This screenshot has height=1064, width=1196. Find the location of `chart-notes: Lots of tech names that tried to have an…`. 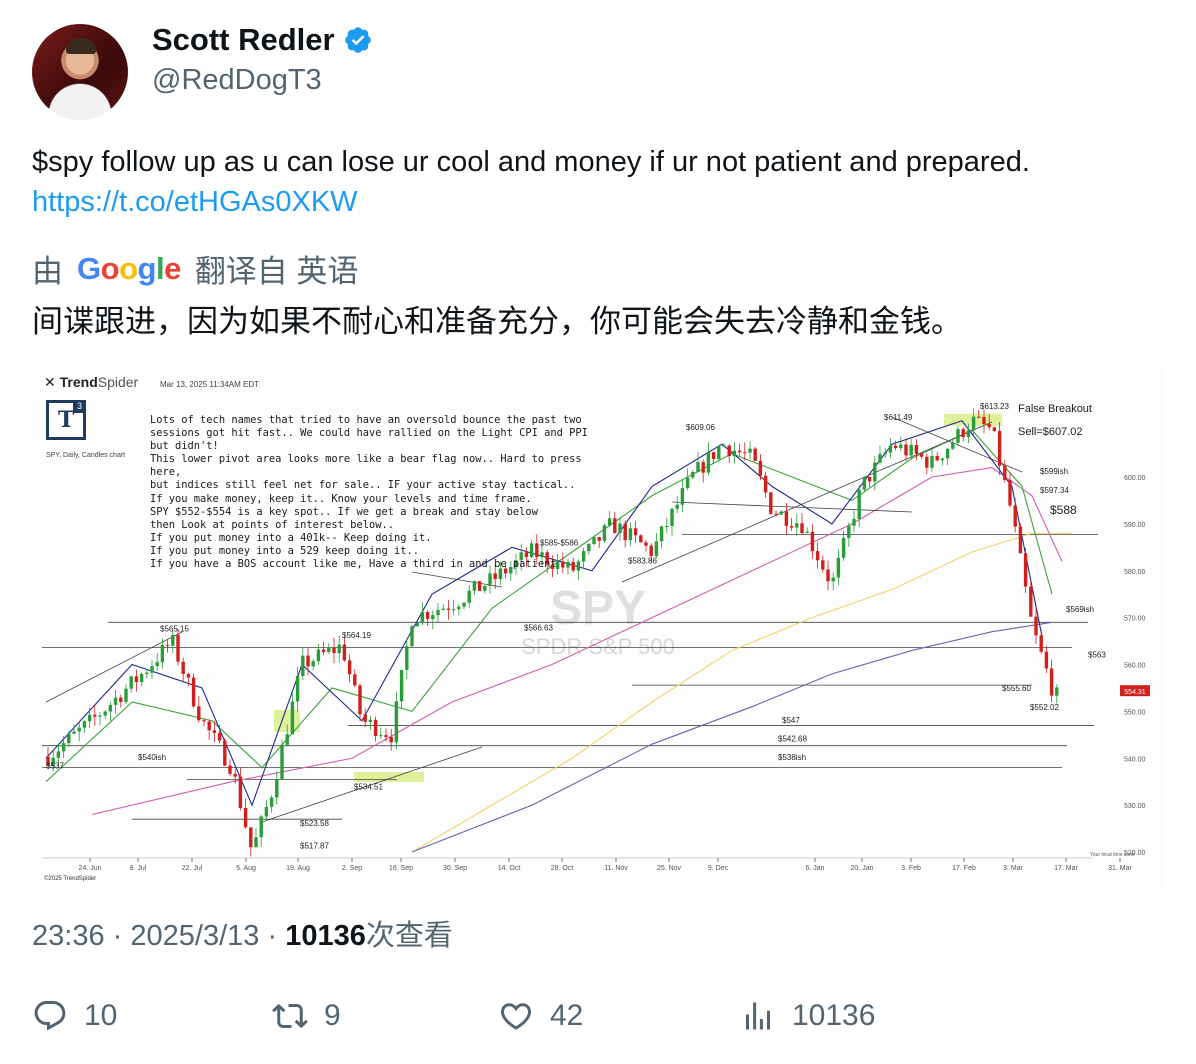

chart-notes: Lots of tech names that tried to have an… is located at coordinates (369, 492).